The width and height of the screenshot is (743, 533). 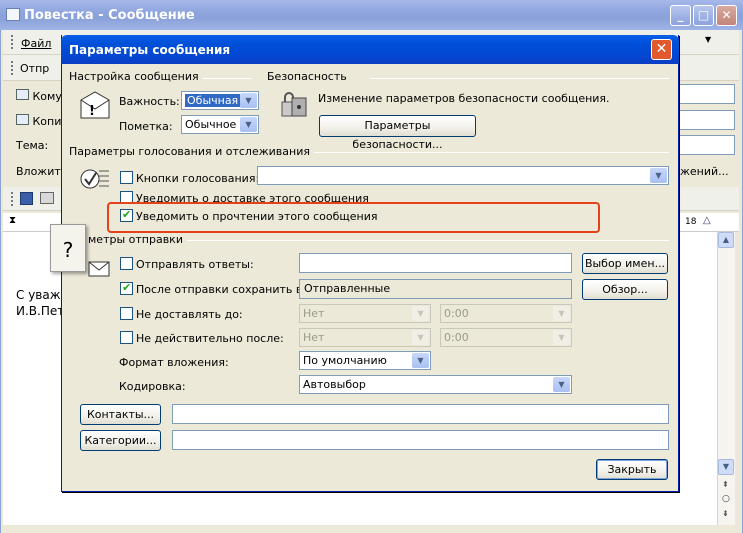 I want to click on cc-field, so click(x=706, y=120).